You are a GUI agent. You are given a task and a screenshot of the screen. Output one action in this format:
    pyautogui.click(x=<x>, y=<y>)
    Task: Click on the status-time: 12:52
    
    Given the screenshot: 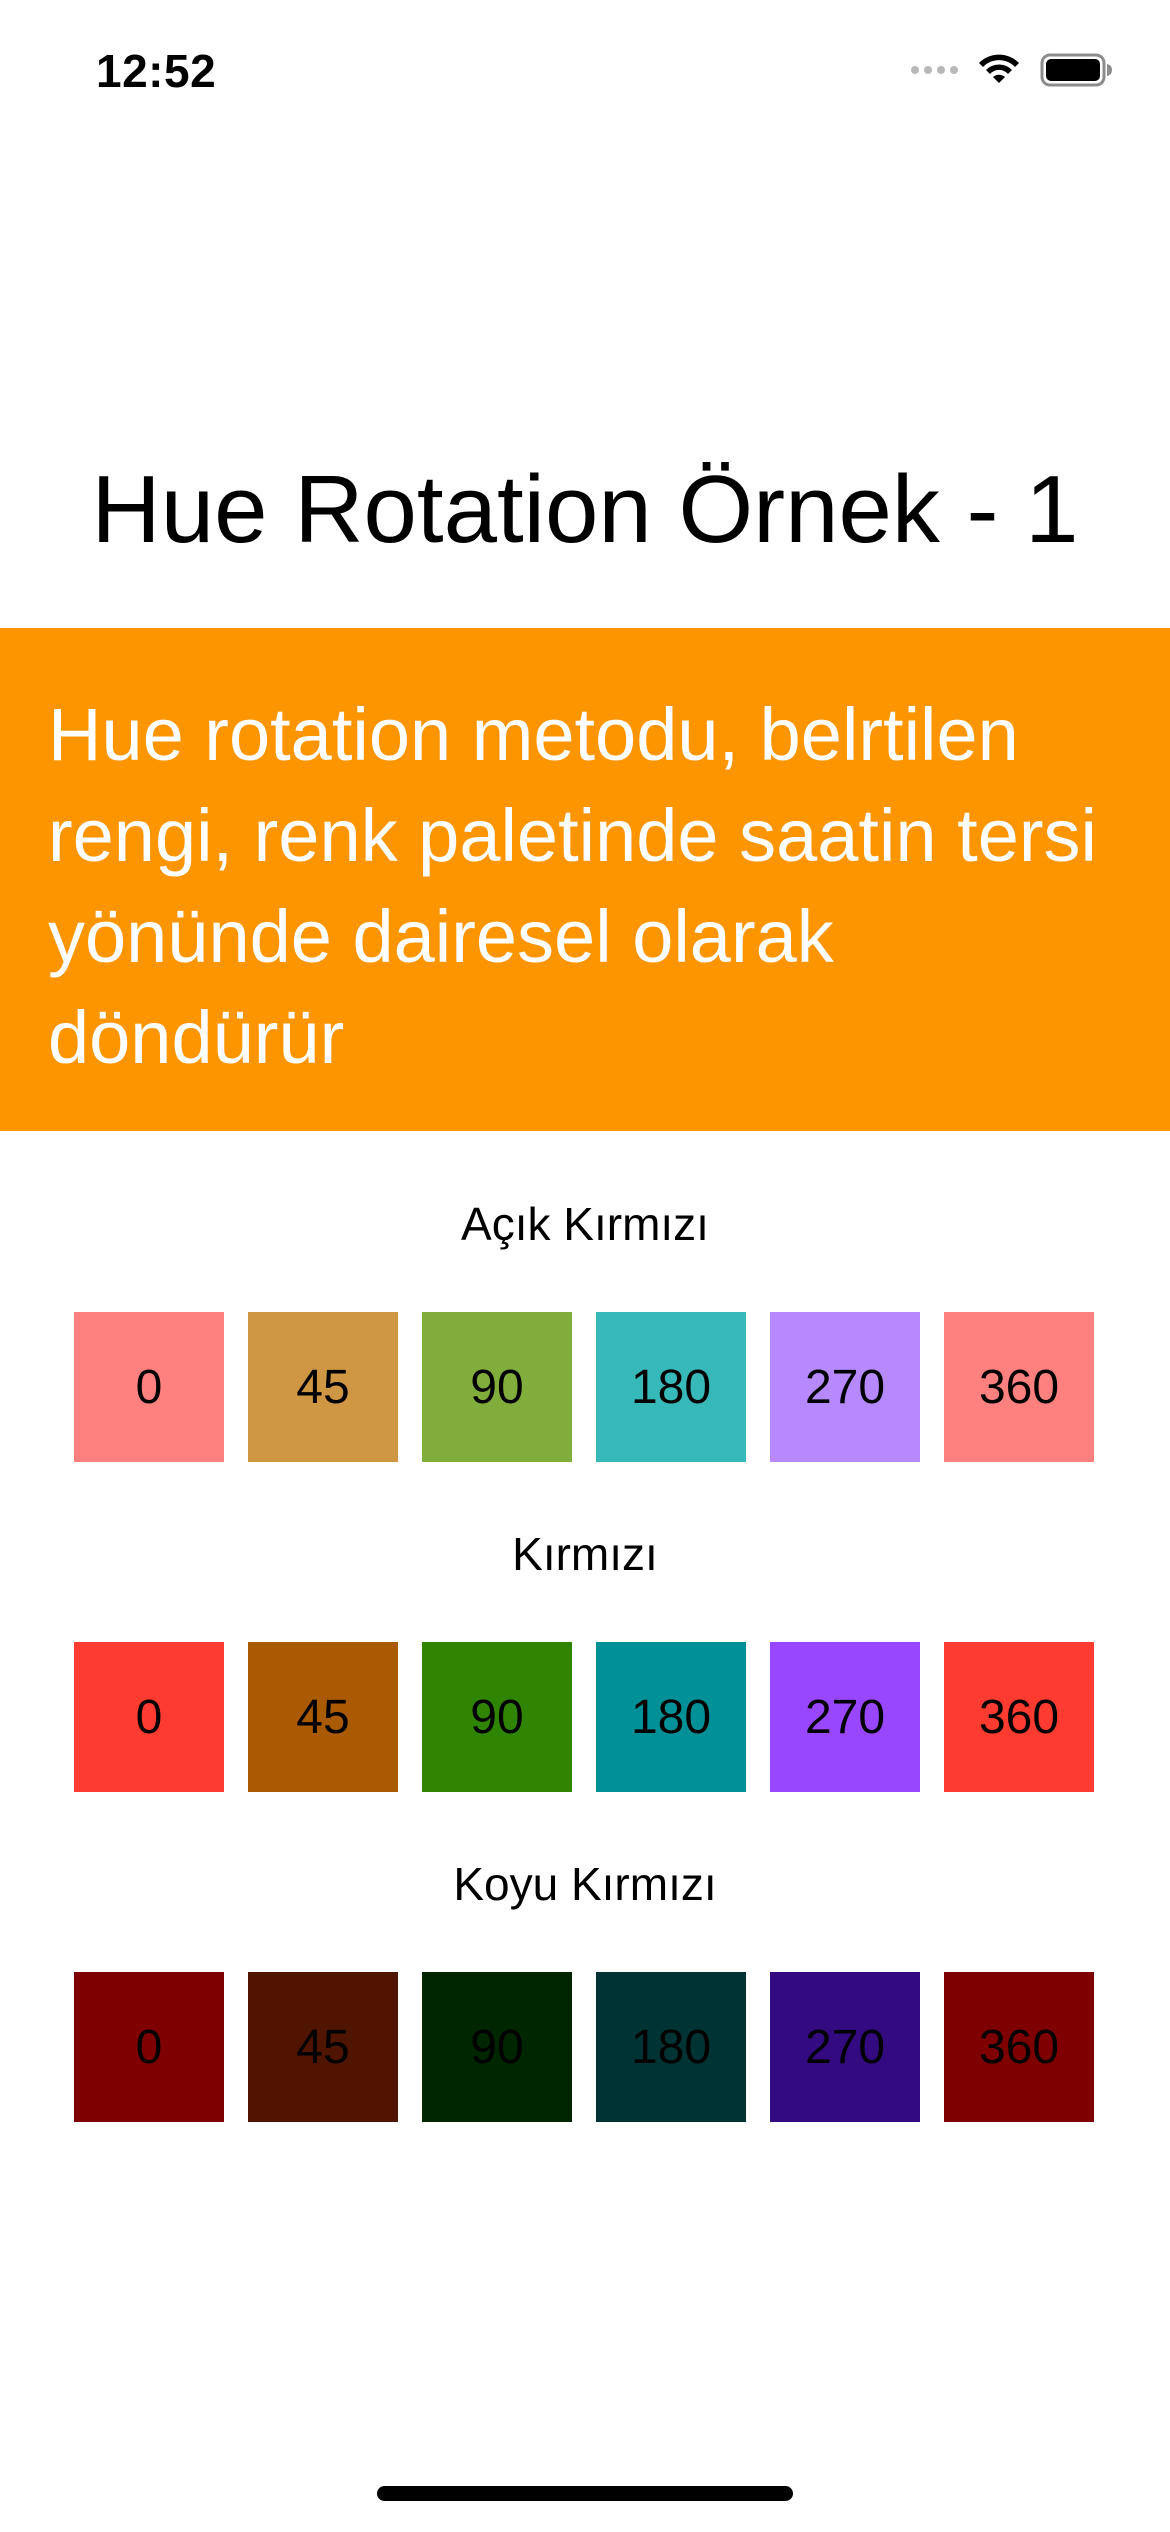 What is the action you would take?
    pyautogui.click(x=156, y=71)
    